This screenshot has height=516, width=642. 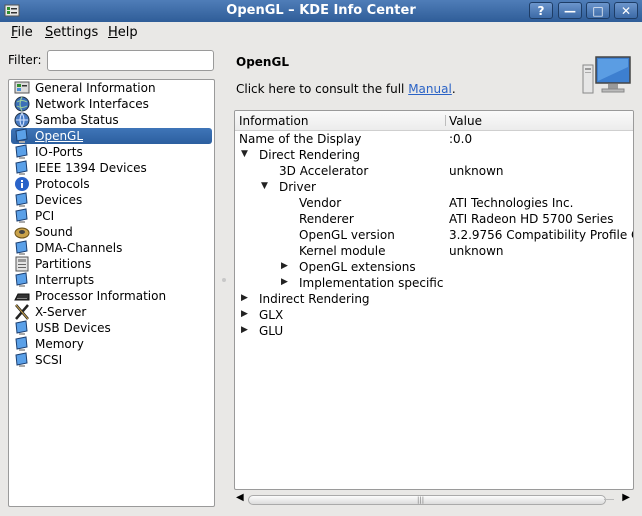 What do you see at coordinates (22, 264) in the screenshot?
I see `partitions-icon` at bounding box center [22, 264].